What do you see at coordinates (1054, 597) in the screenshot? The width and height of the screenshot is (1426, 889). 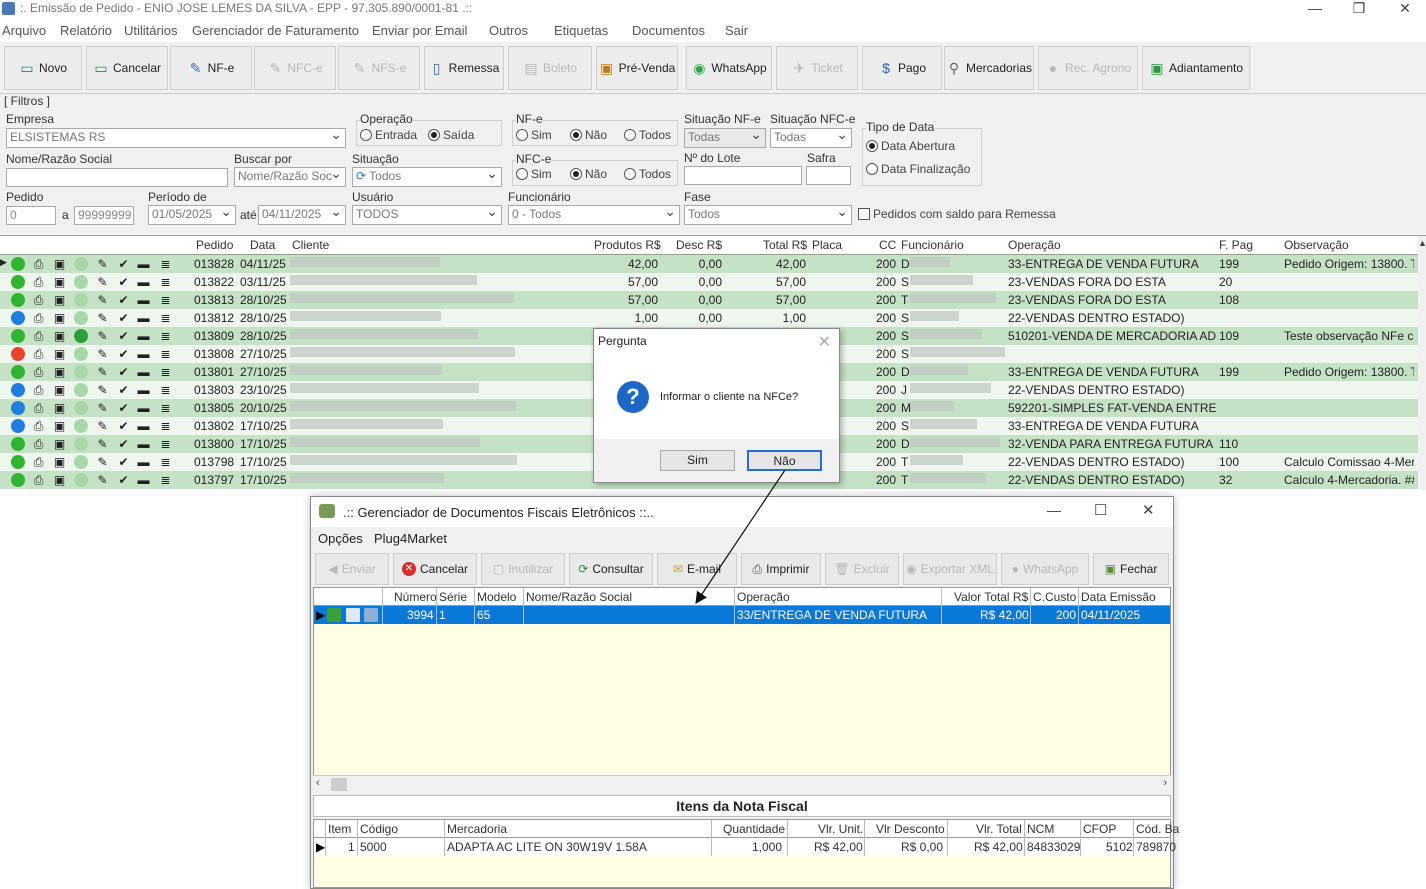 I see `nfe-col-ccusto: C.Custo` at bounding box center [1054, 597].